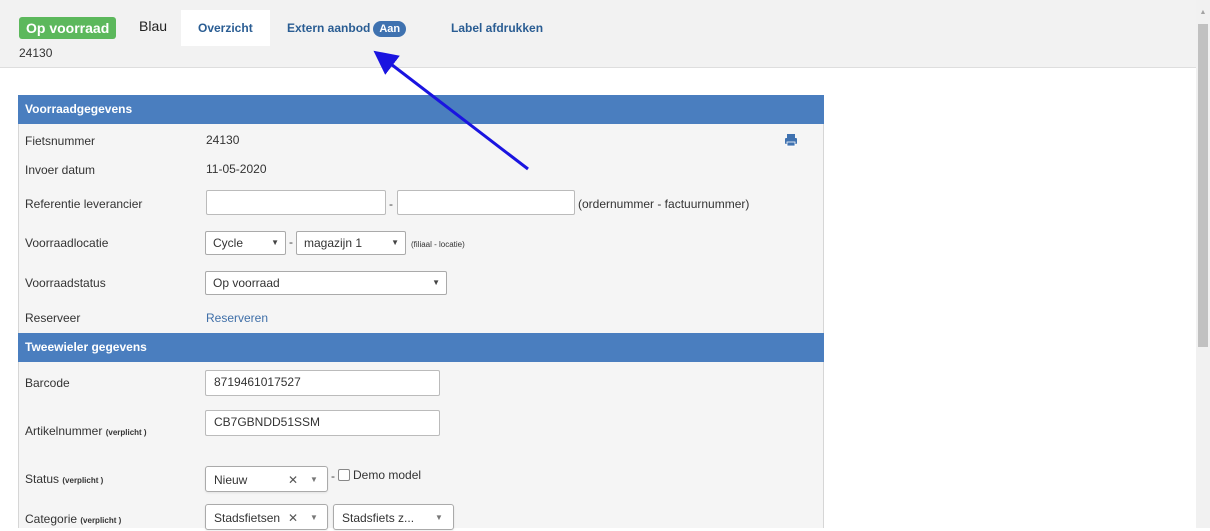 The width and height of the screenshot is (1210, 531). What do you see at coordinates (791, 140) in the screenshot?
I see `printer-icon` at bounding box center [791, 140].